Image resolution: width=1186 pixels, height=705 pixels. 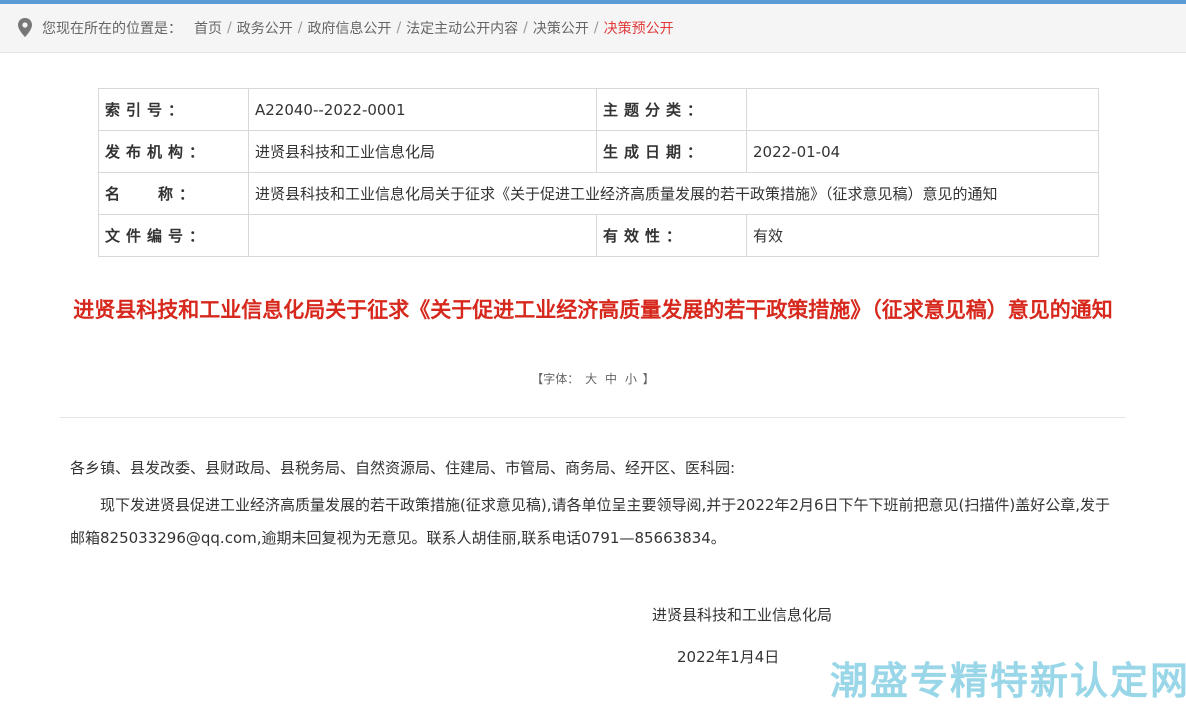 I want to click on font-size-medium-button: 中, so click(x=611, y=379).